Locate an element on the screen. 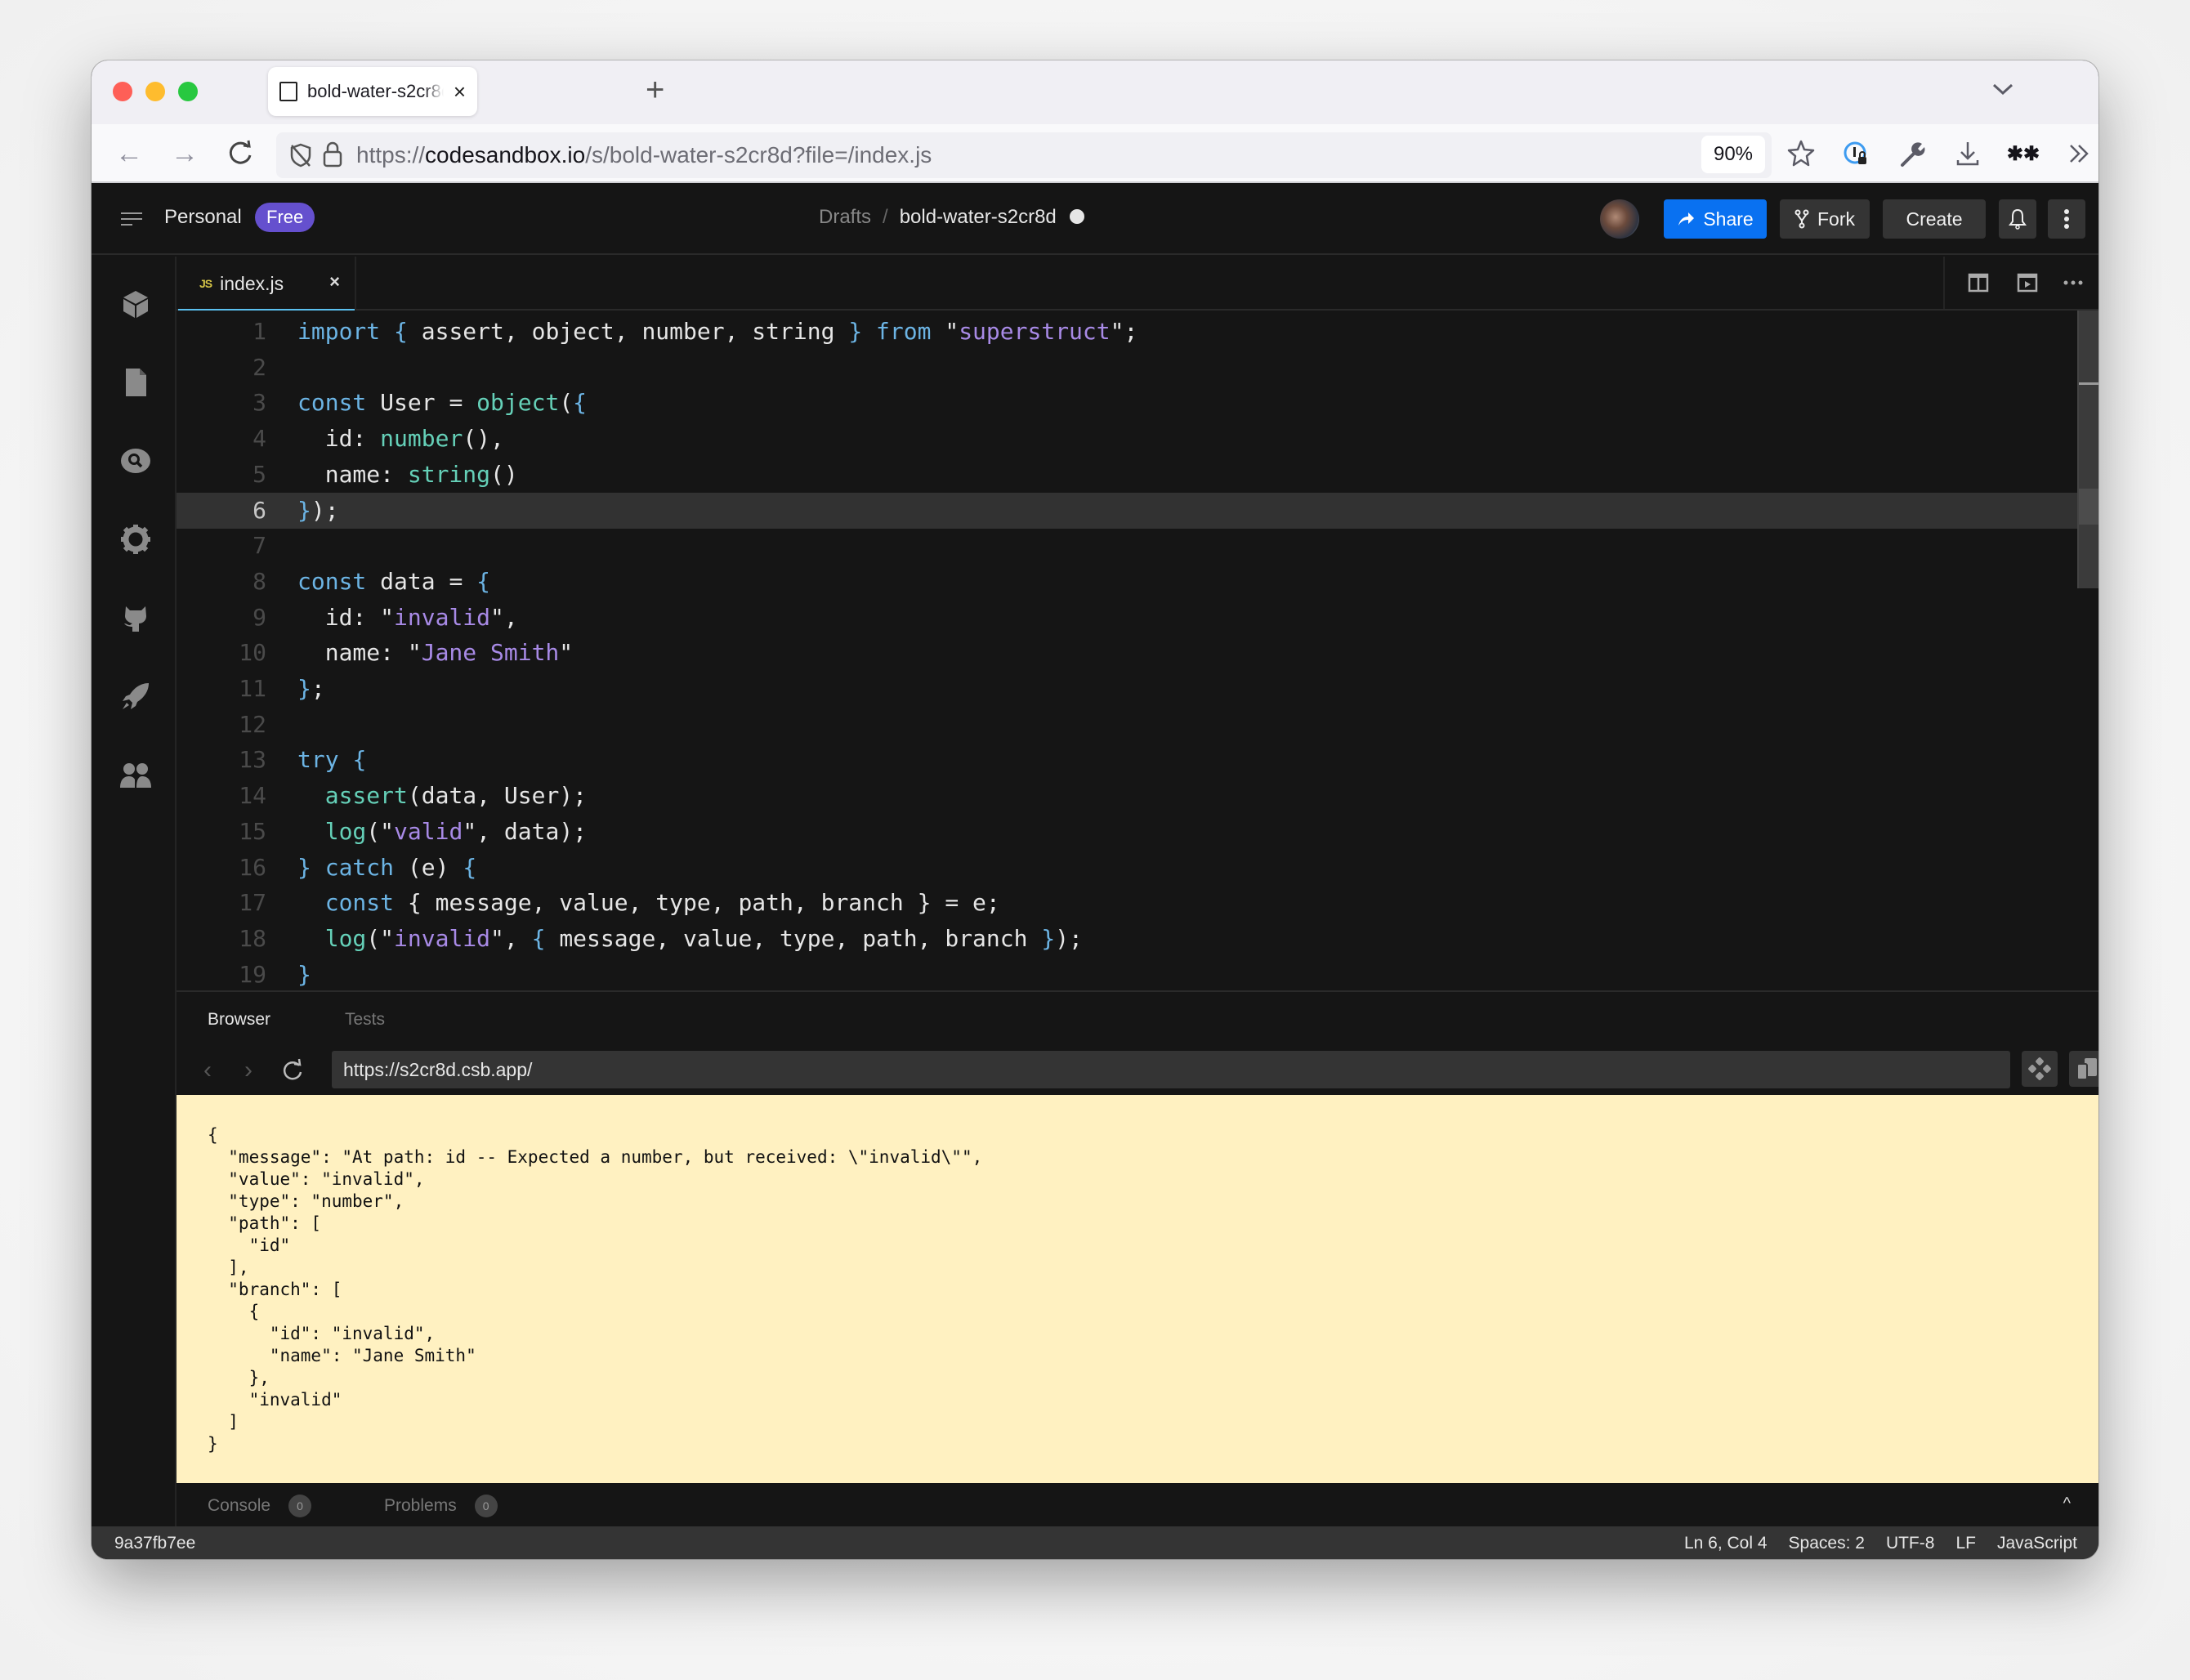 The image size is (2190, 1680). code-token: try is located at coordinates (318, 760).